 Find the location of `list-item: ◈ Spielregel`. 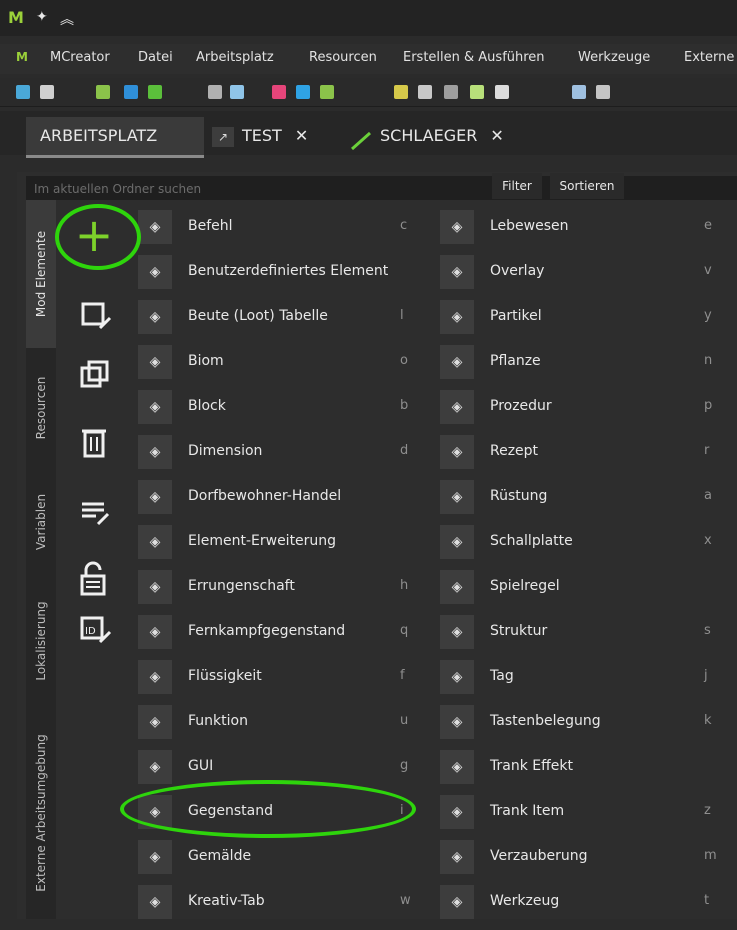

list-item: ◈ Spielregel is located at coordinates (588, 592).